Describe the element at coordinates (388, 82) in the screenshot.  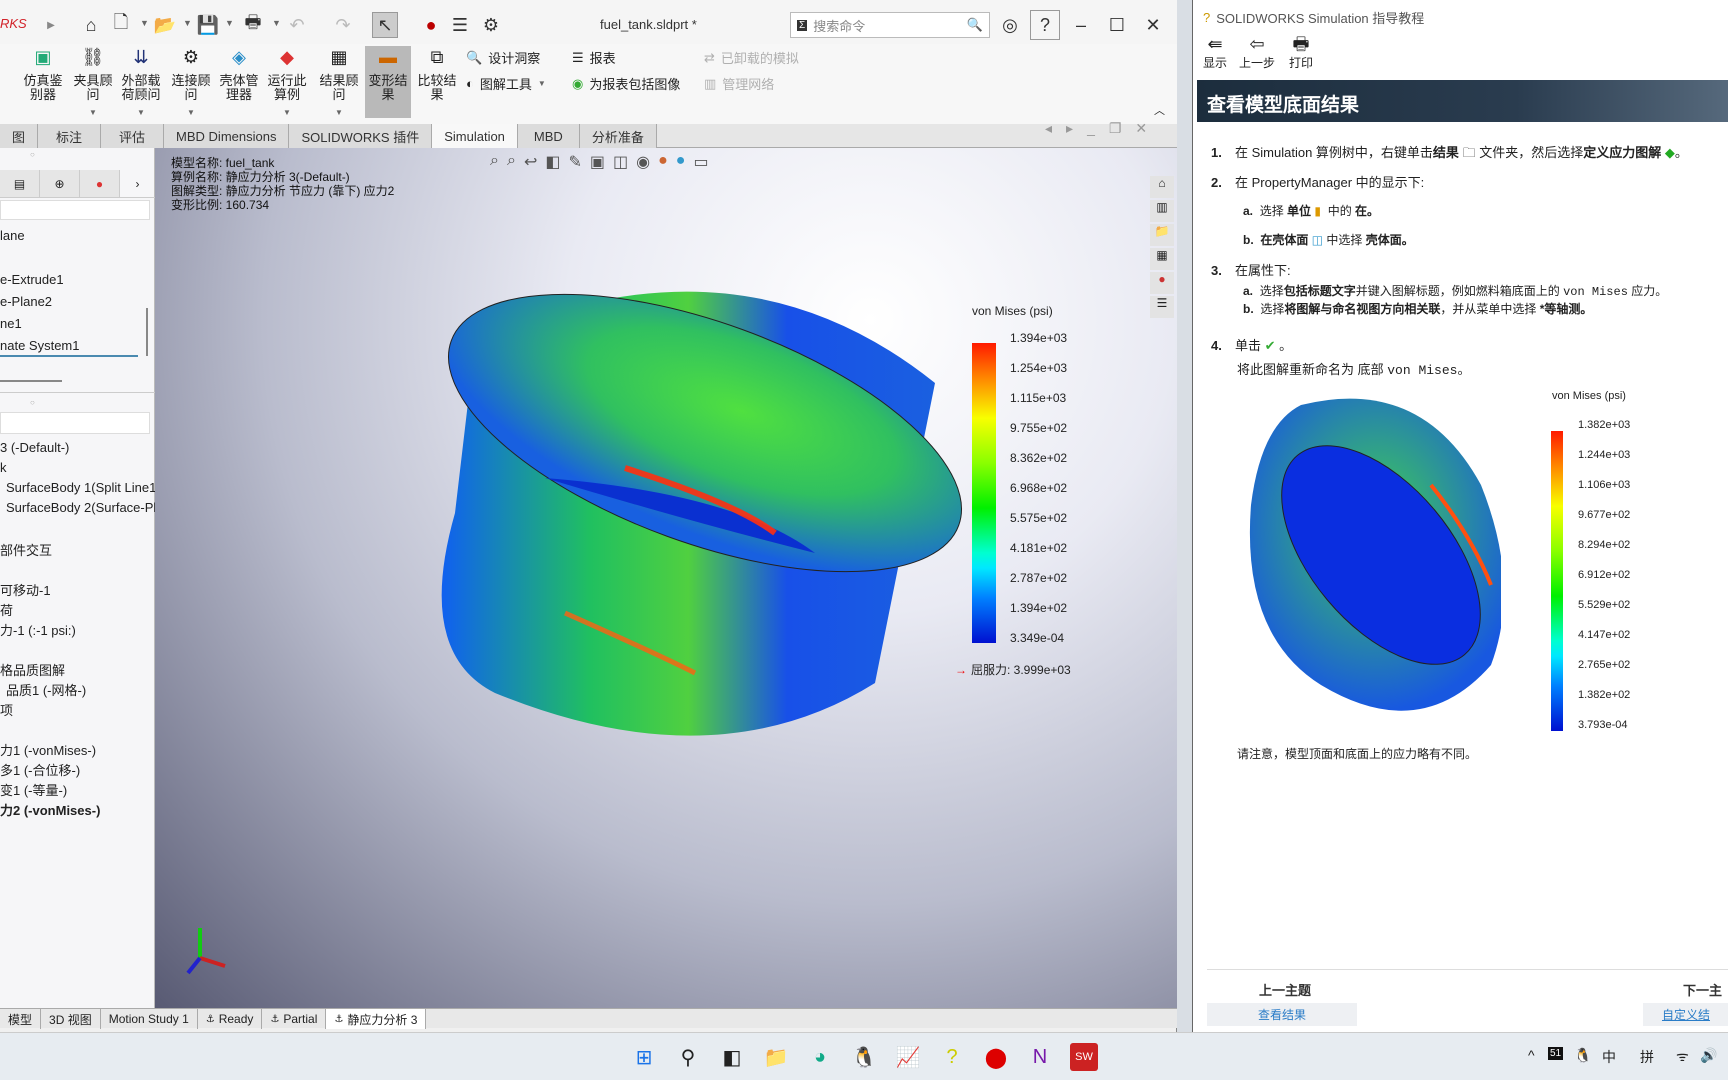
I see `ribbon-button-deformed-result: ▬ 变形结果` at that location.